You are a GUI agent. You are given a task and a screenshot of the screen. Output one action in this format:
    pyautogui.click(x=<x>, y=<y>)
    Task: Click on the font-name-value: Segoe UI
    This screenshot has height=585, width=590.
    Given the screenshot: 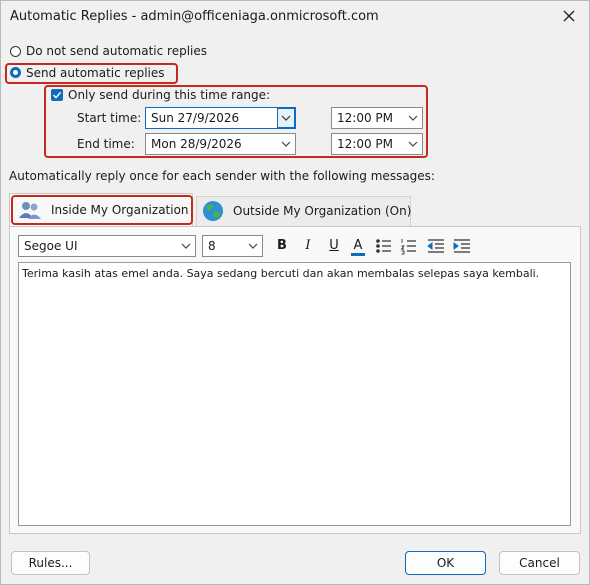 What is the action you would take?
    pyautogui.click(x=51, y=246)
    